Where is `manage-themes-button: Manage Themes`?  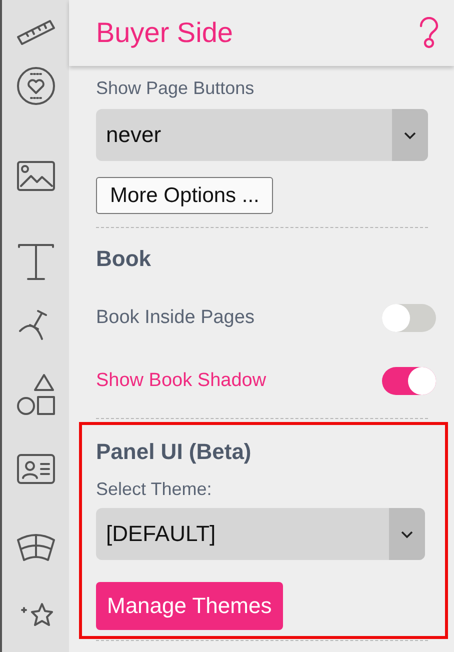
manage-themes-button: Manage Themes is located at coordinates (189, 606).